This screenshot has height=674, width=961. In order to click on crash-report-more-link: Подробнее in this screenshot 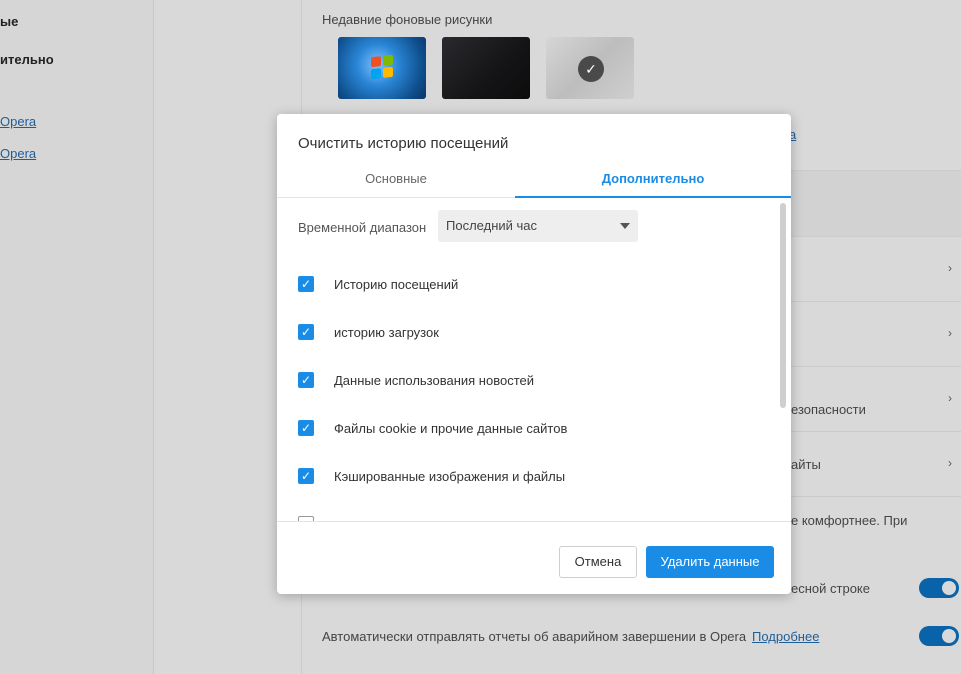, I will do `click(785, 636)`.